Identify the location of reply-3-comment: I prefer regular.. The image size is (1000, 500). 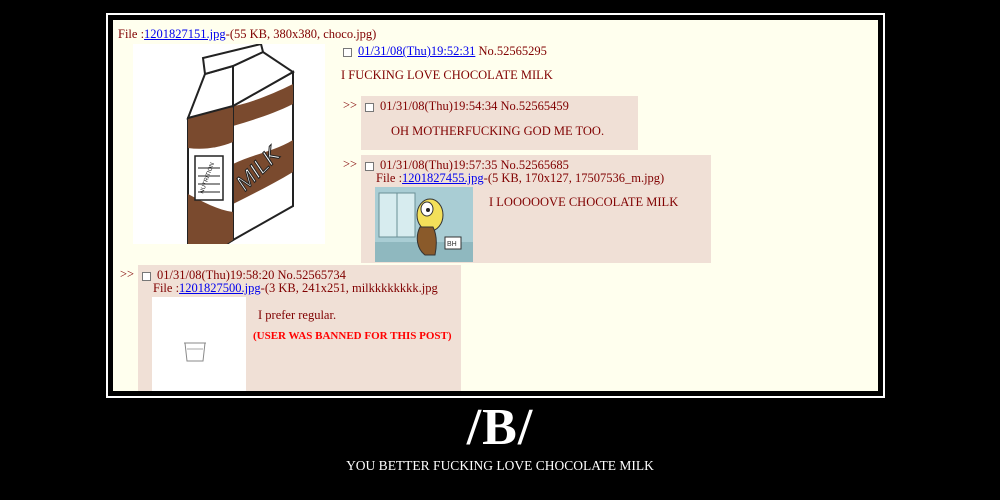
(297, 315).